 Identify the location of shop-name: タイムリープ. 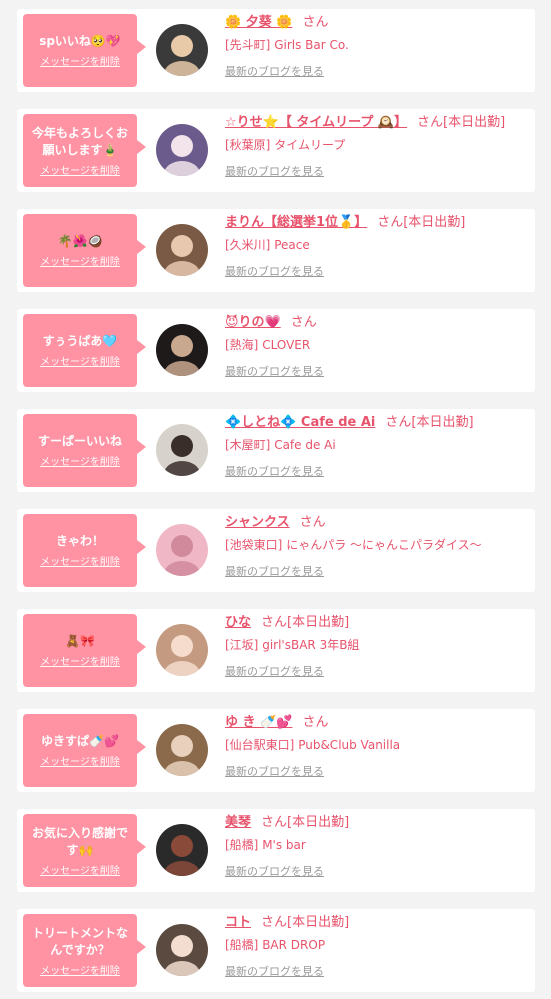
(310, 145).